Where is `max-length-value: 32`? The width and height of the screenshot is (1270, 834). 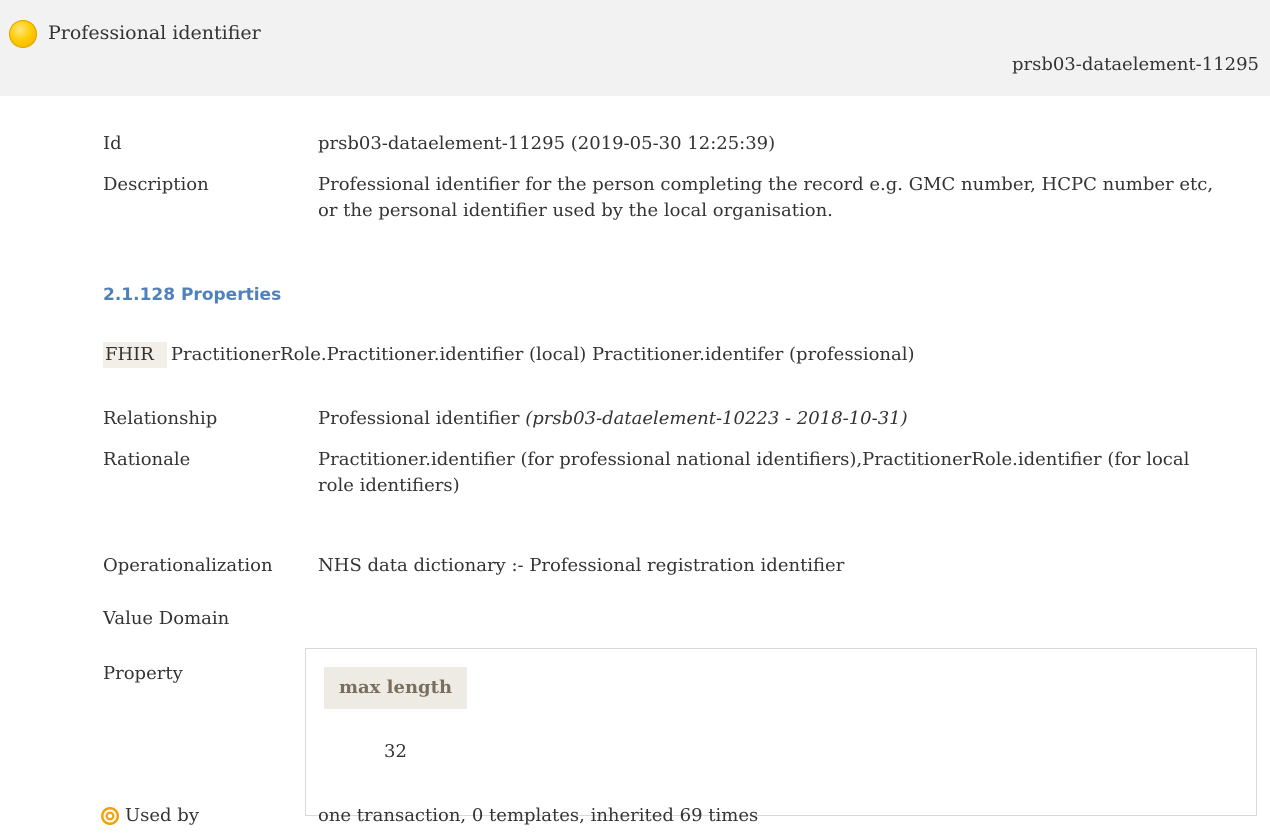
max-length-value: 32 is located at coordinates (395, 751).